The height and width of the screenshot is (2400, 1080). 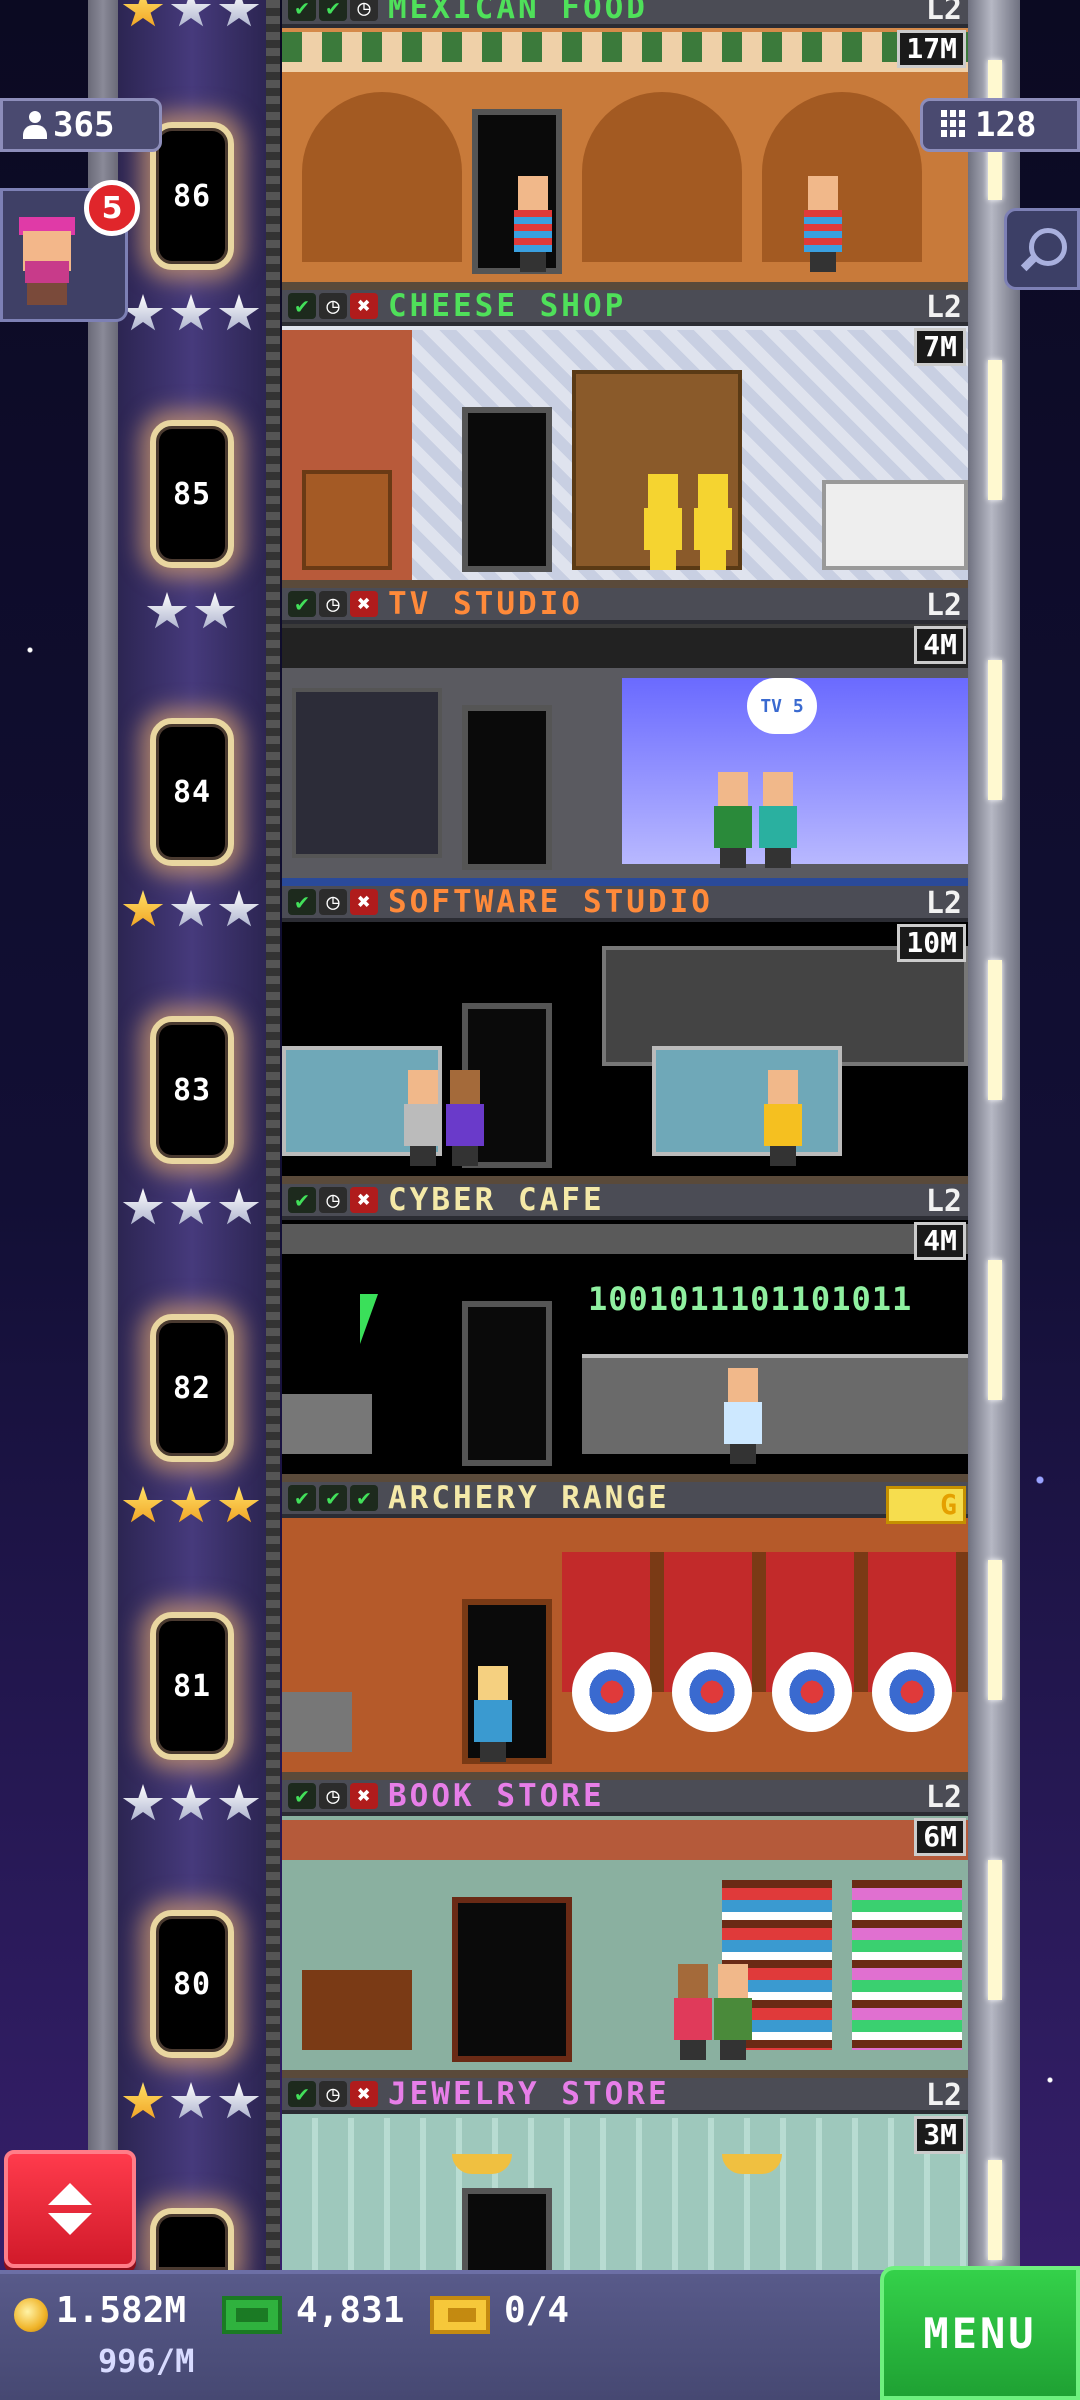 I want to click on menu-button: MENU, so click(x=980, y=2333).